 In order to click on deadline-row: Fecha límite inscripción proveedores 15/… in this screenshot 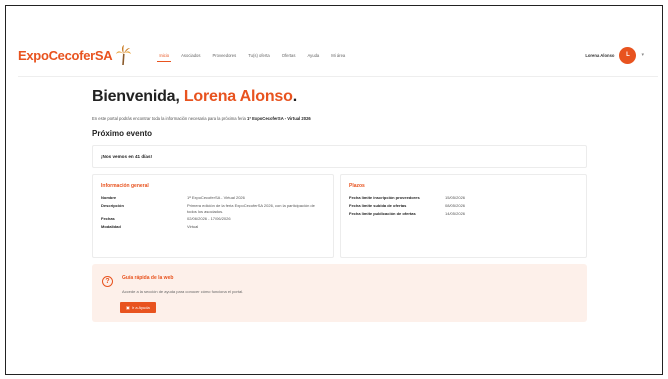, I will do `click(407, 197)`.